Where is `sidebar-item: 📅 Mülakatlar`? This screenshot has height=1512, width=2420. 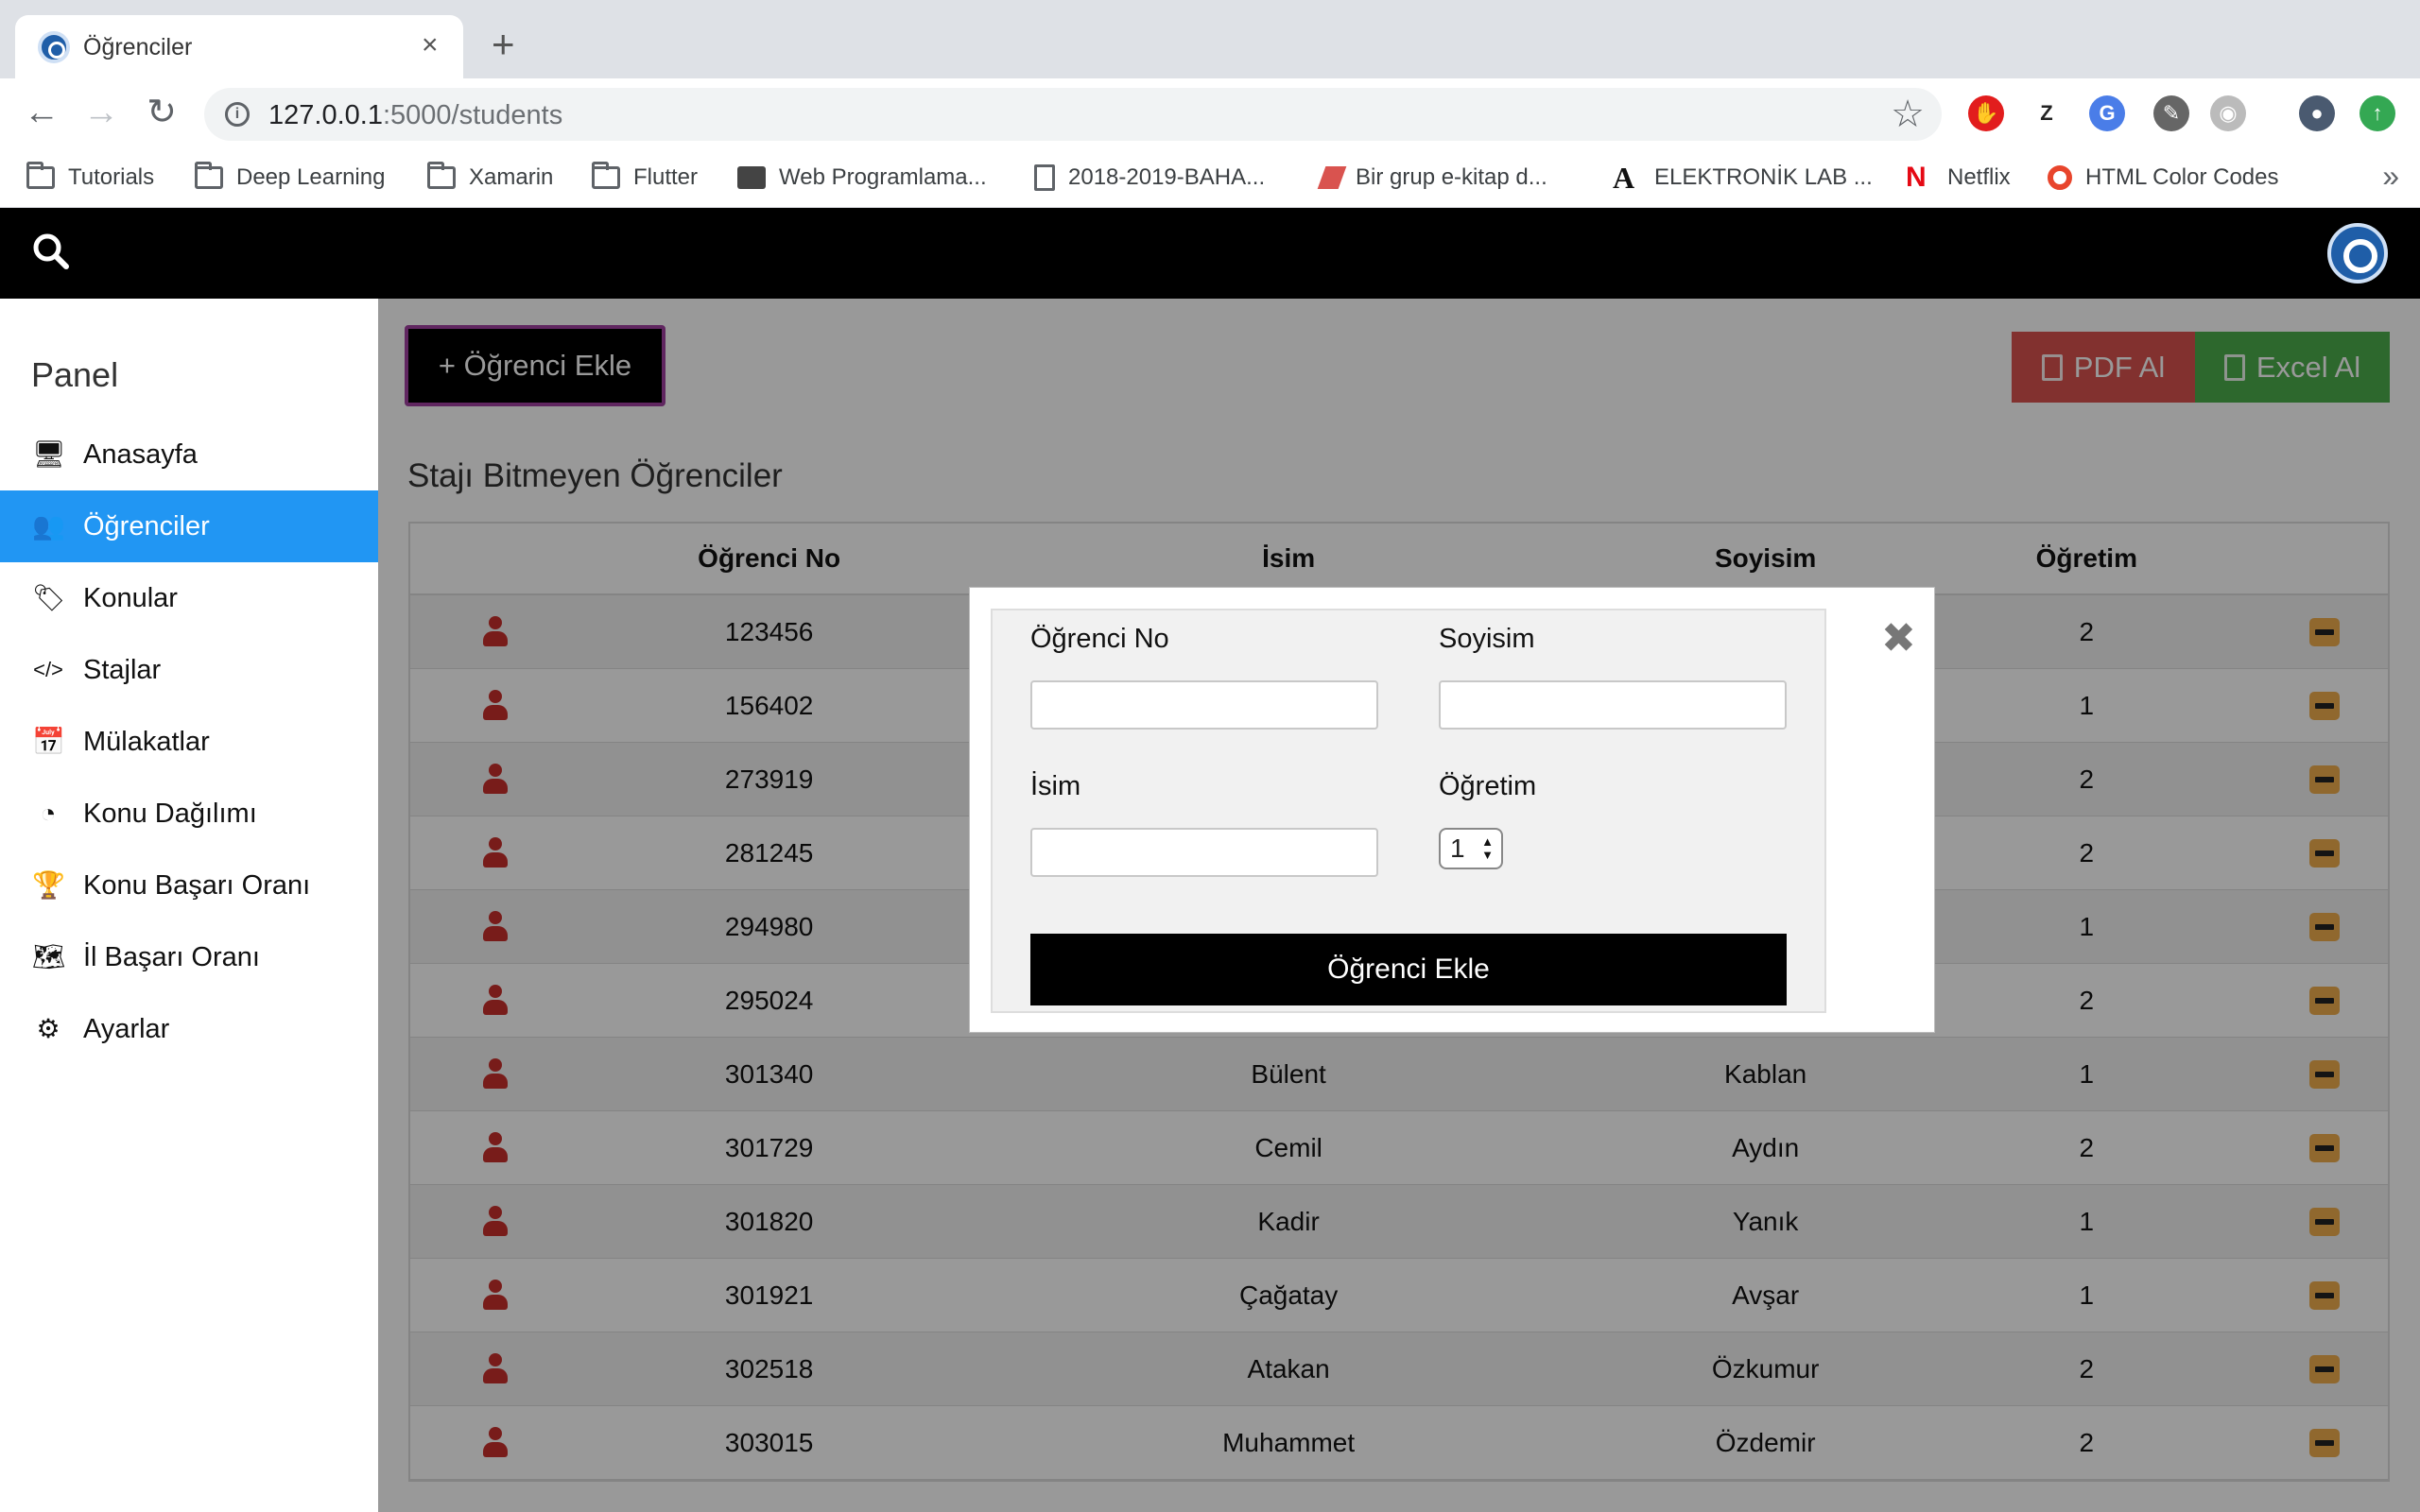
sidebar-item: 📅 Mülakatlar is located at coordinates (189, 742).